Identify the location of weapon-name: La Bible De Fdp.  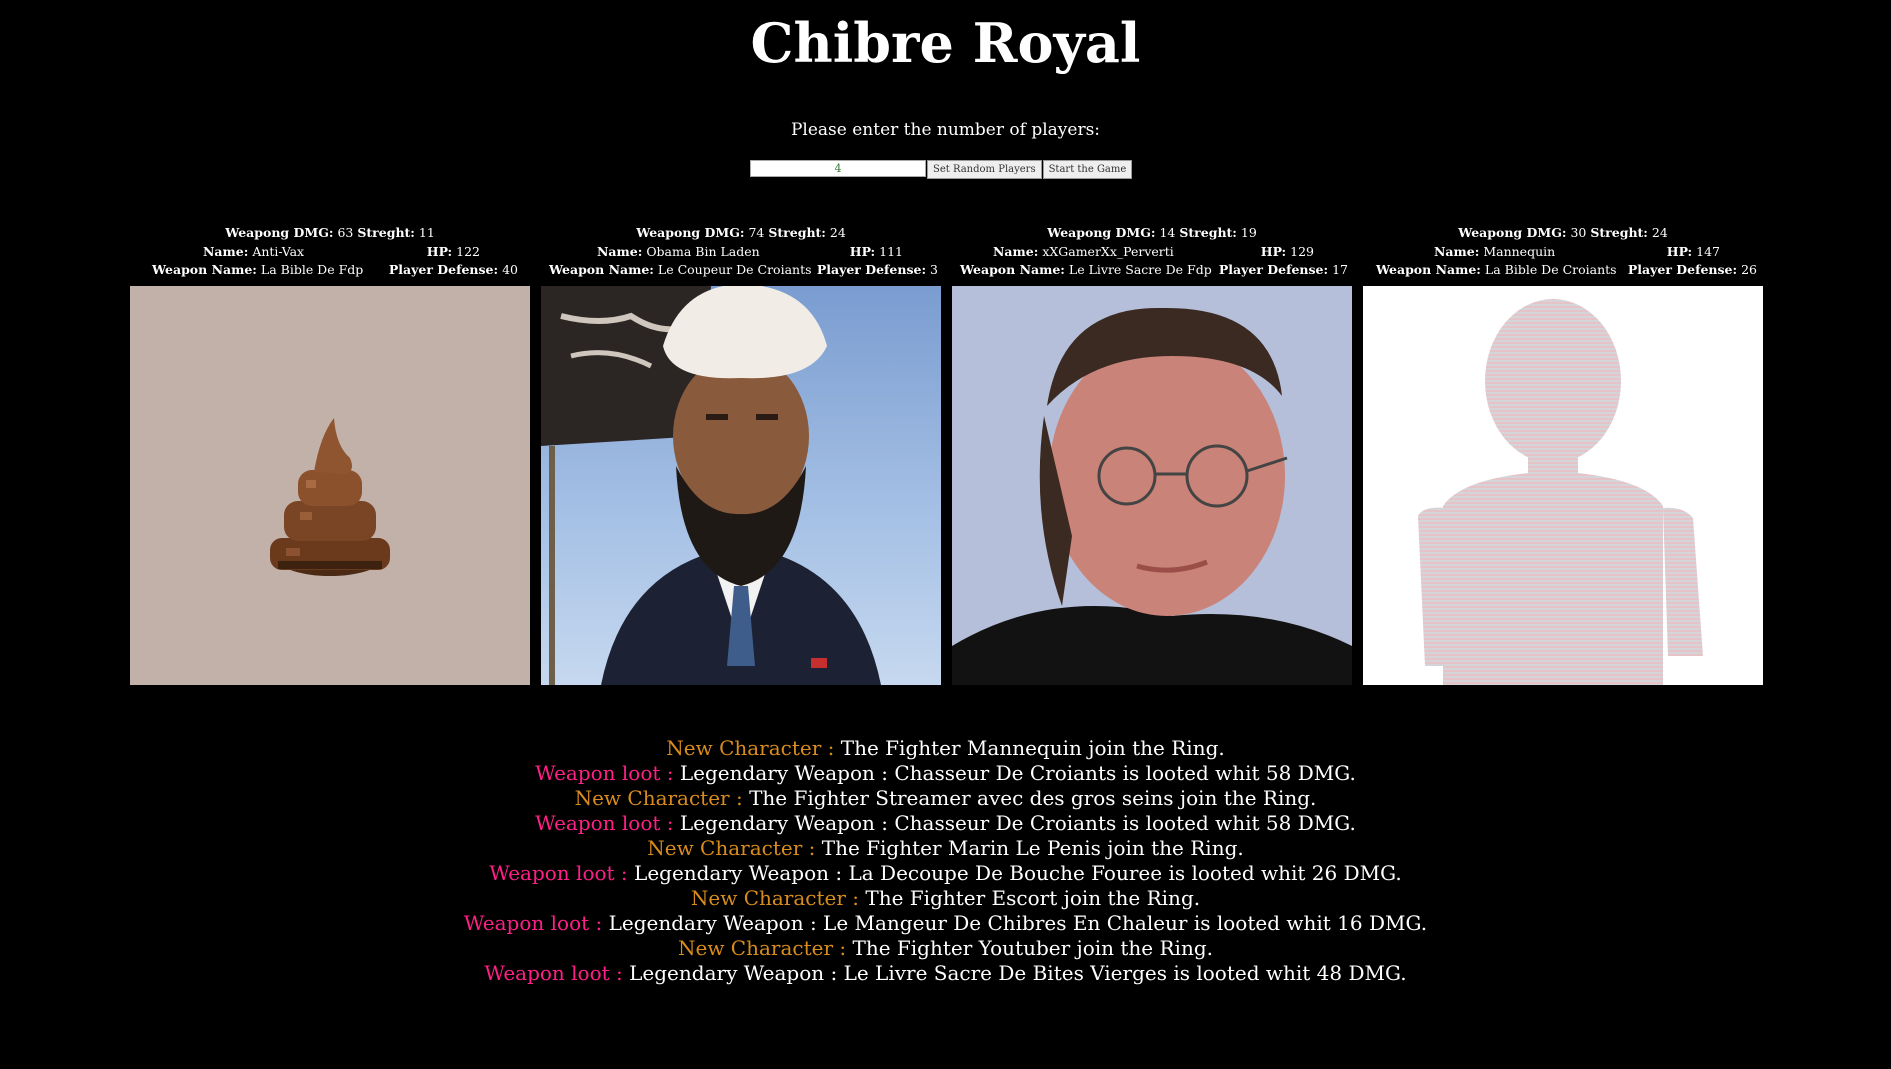
(312, 269).